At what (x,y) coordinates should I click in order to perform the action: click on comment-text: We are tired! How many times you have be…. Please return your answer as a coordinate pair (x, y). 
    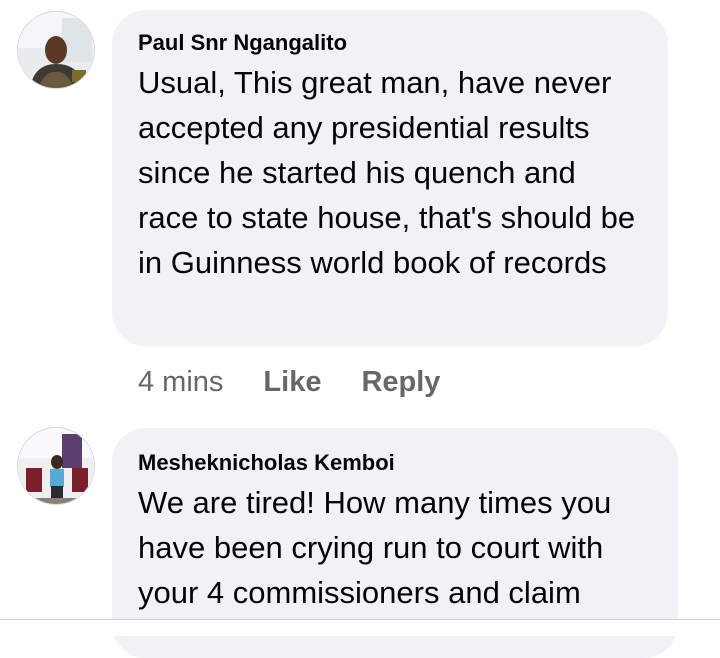
    Looking at the image, I should click on (375, 547).